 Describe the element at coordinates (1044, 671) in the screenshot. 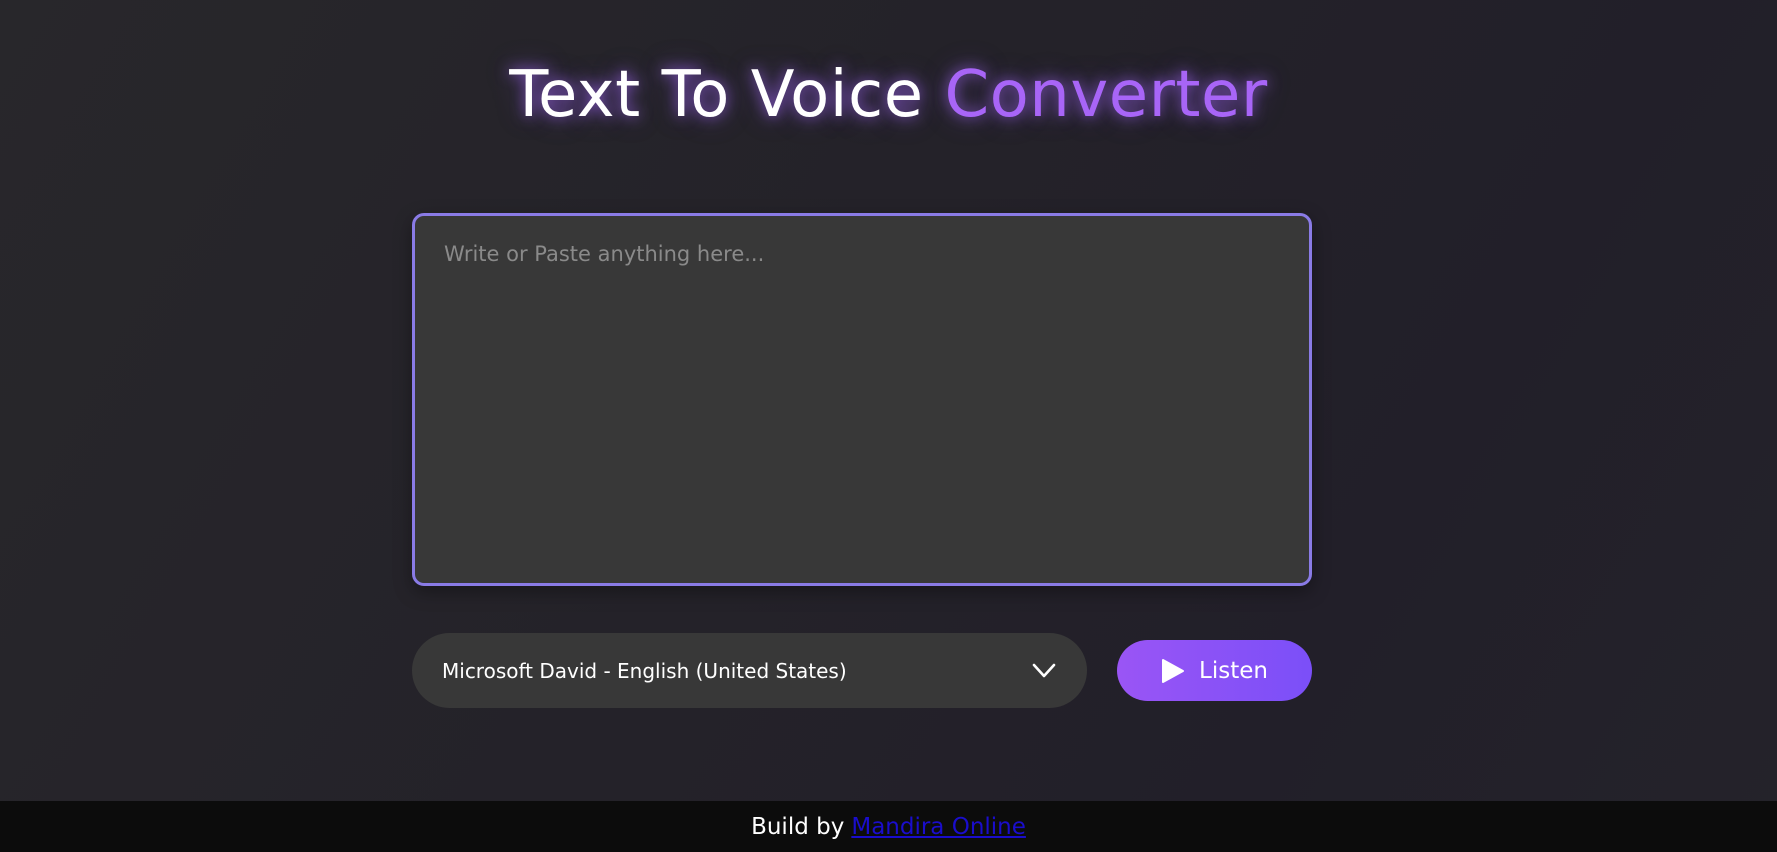

I see `chevron-down-icon` at that location.